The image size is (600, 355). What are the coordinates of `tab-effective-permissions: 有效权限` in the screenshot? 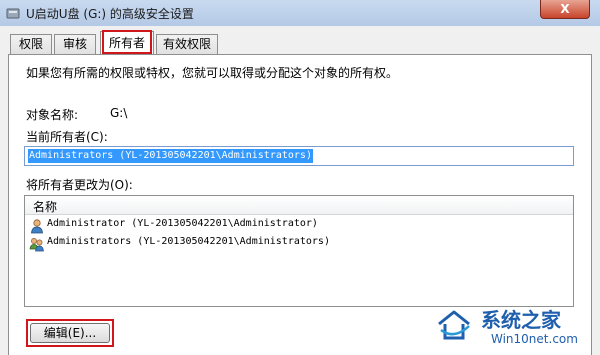 It's located at (187, 44).